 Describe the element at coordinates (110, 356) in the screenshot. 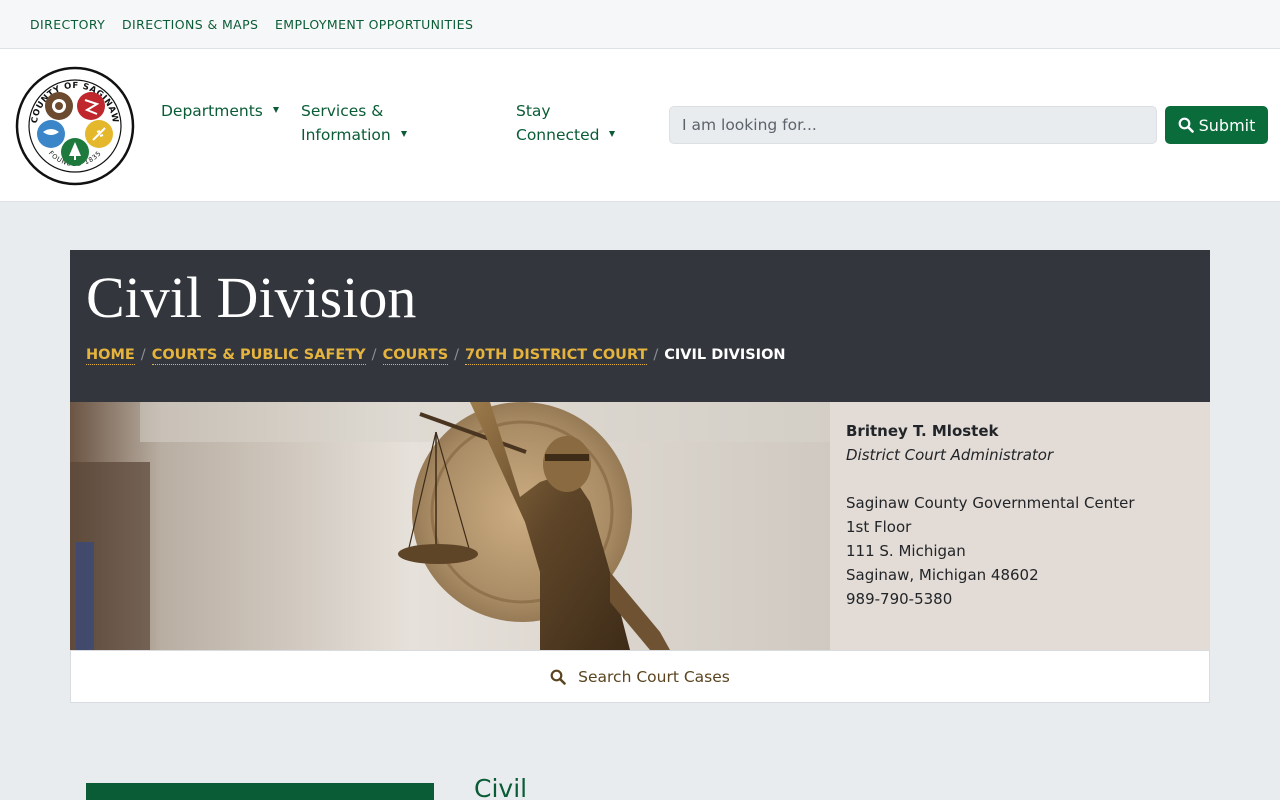

I see `breadcrumb-home: HOME` at that location.